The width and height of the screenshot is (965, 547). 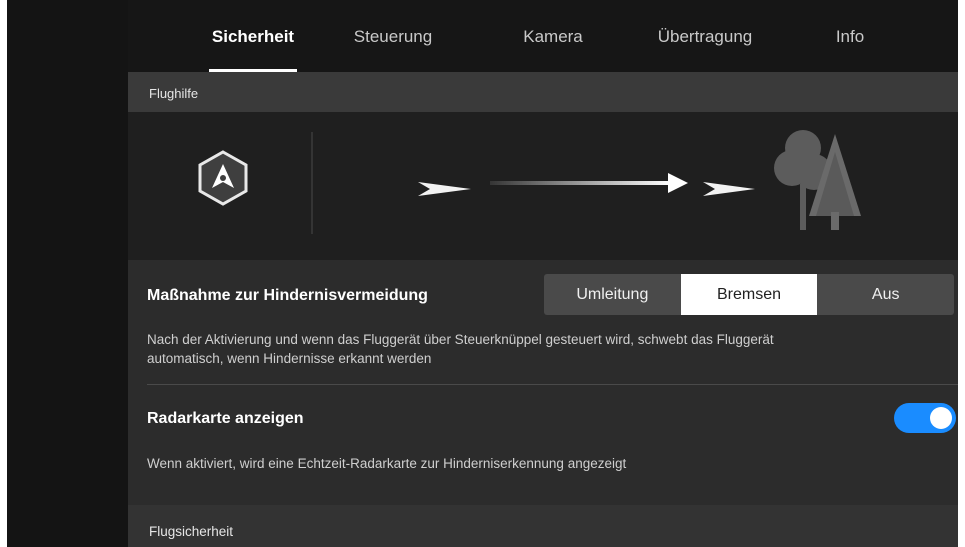 I want to click on obstacle-avoidance-title: Maßnahme zur Hindernisvermeidung, so click(x=287, y=295).